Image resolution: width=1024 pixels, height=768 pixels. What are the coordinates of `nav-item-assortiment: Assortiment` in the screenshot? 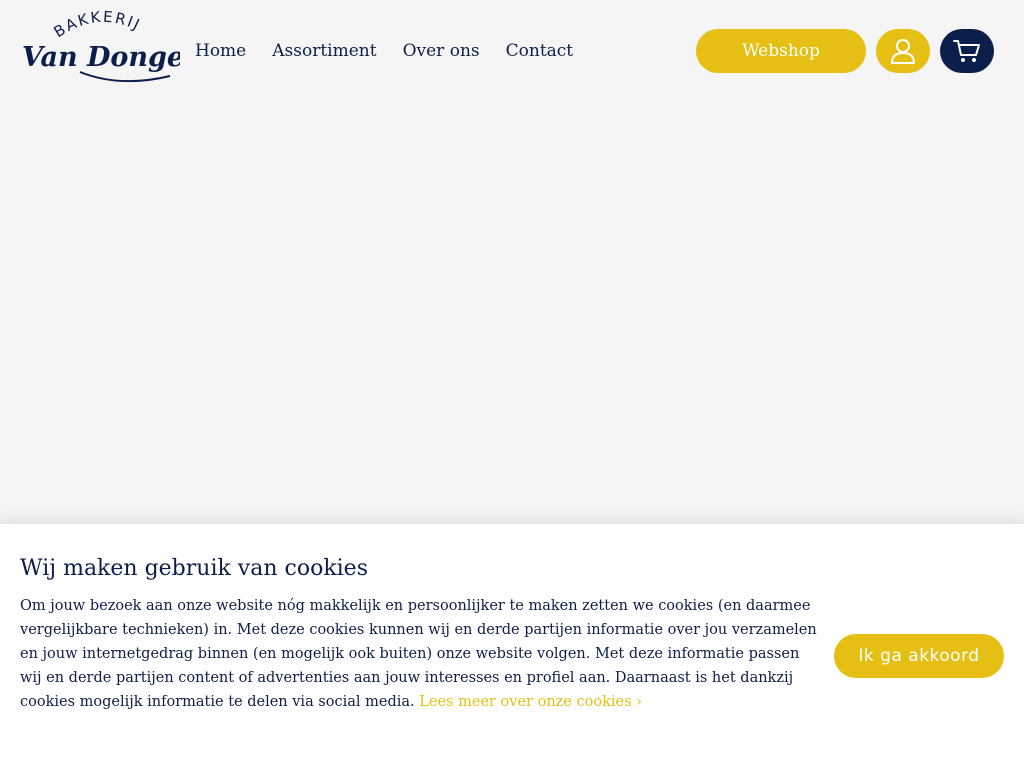 It's located at (324, 51).